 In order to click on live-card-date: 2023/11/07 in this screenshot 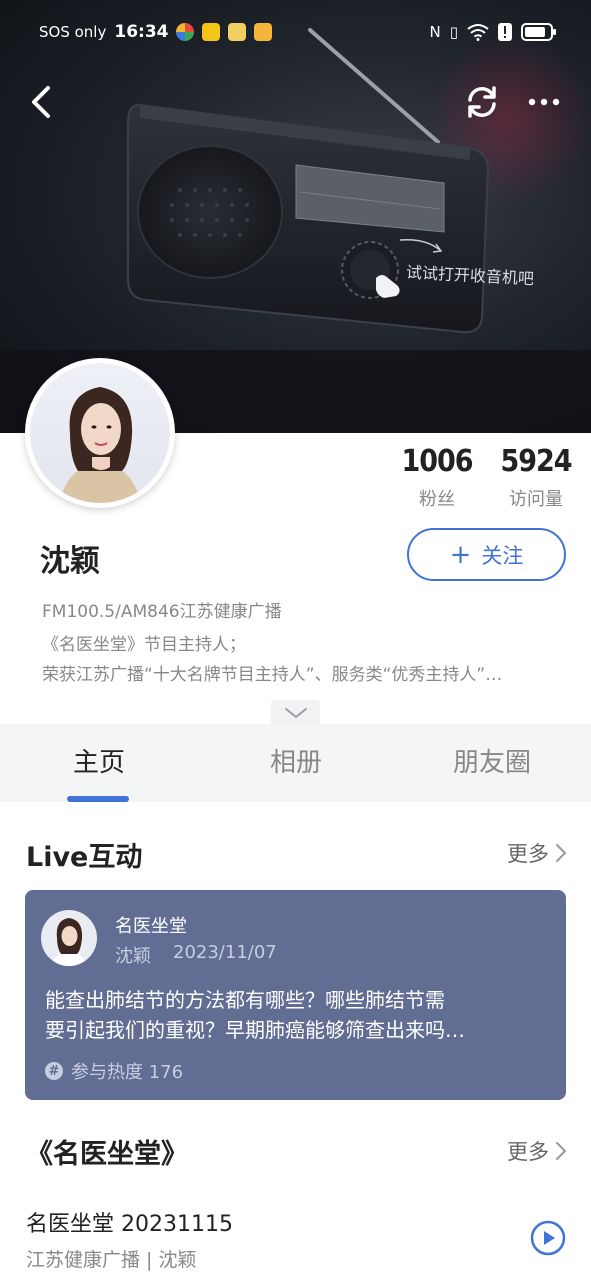, I will do `click(225, 952)`.